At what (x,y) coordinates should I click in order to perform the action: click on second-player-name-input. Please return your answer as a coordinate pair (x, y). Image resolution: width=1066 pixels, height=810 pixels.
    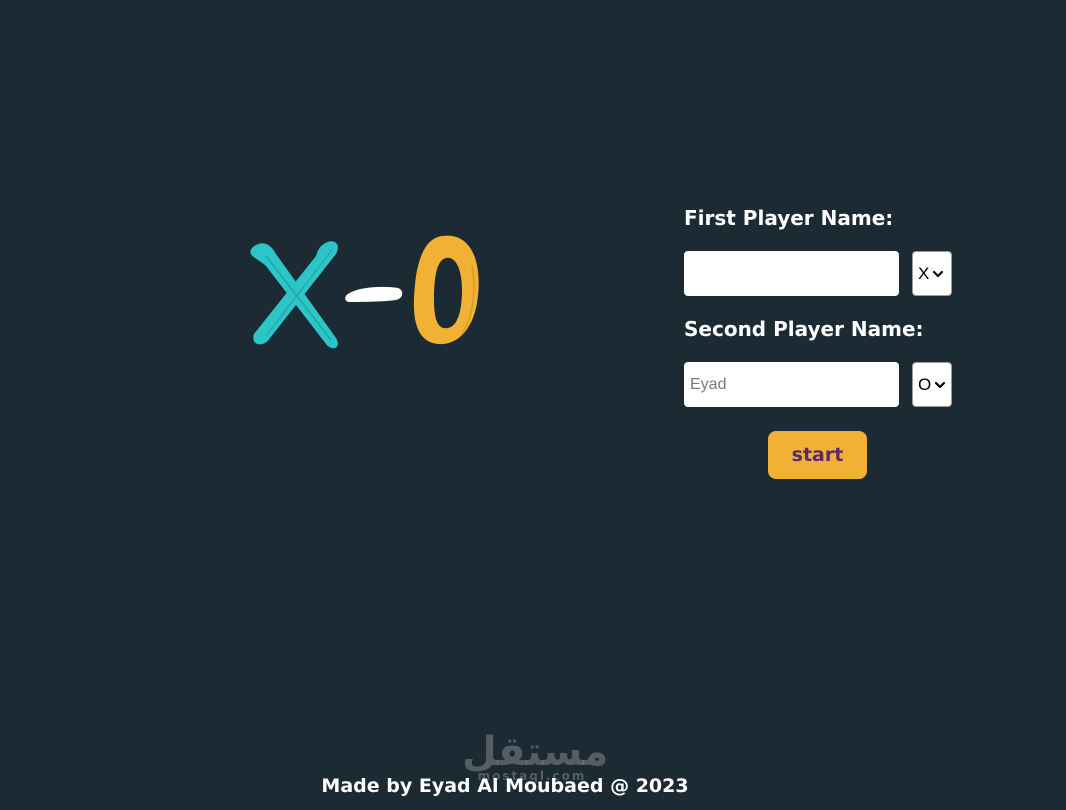
    Looking at the image, I should click on (791, 384).